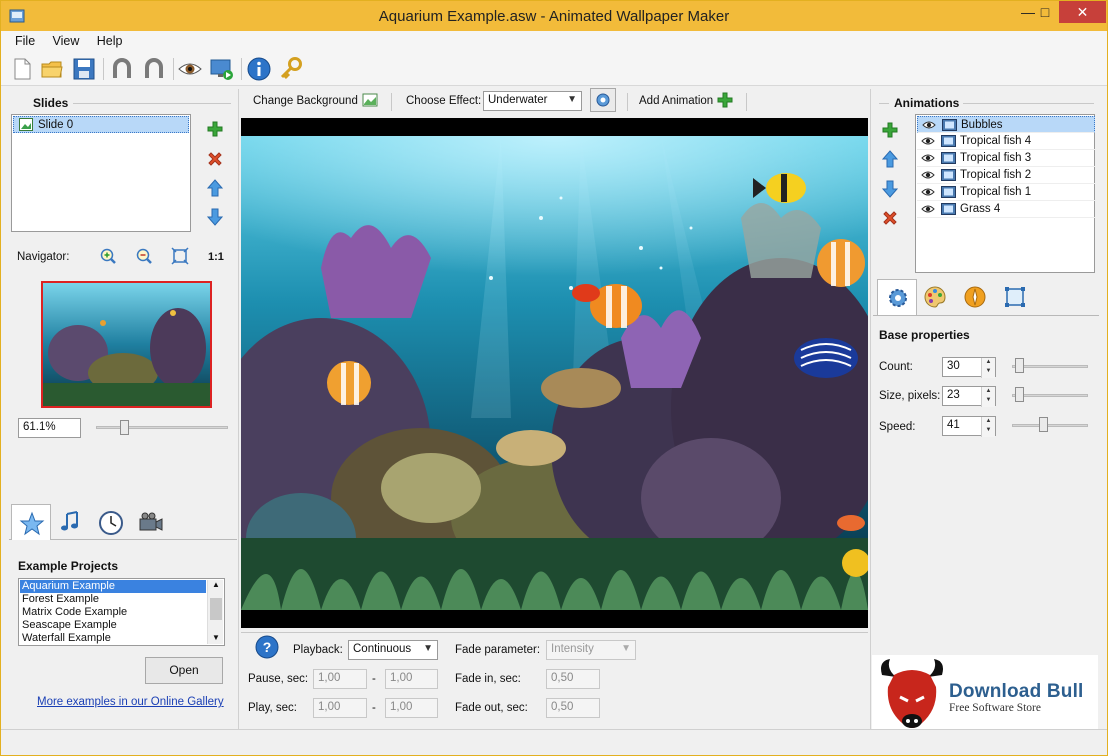  What do you see at coordinates (393, 650) in the screenshot?
I see `playback-select: Continuous ▼` at bounding box center [393, 650].